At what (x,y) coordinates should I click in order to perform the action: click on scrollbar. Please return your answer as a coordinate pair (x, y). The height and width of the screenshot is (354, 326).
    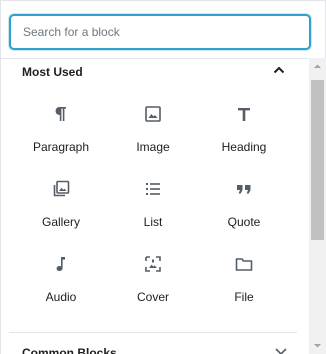
    Looking at the image, I should click on (317, 206).